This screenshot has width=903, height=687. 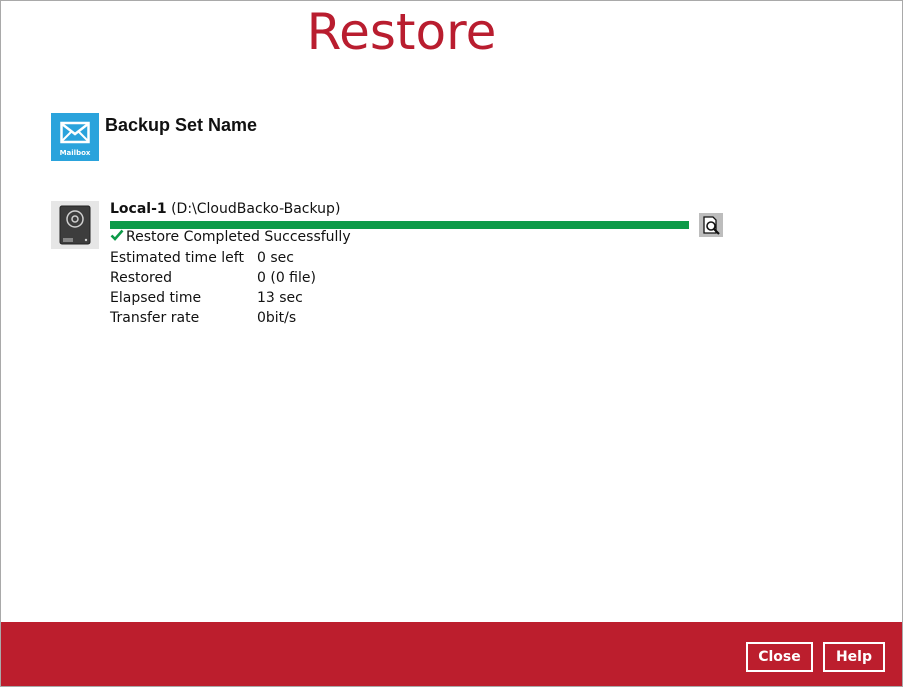 I want to click on stat-row-transfer-rate: Transfer rate 0bit/s, so click(x=213, y=319).